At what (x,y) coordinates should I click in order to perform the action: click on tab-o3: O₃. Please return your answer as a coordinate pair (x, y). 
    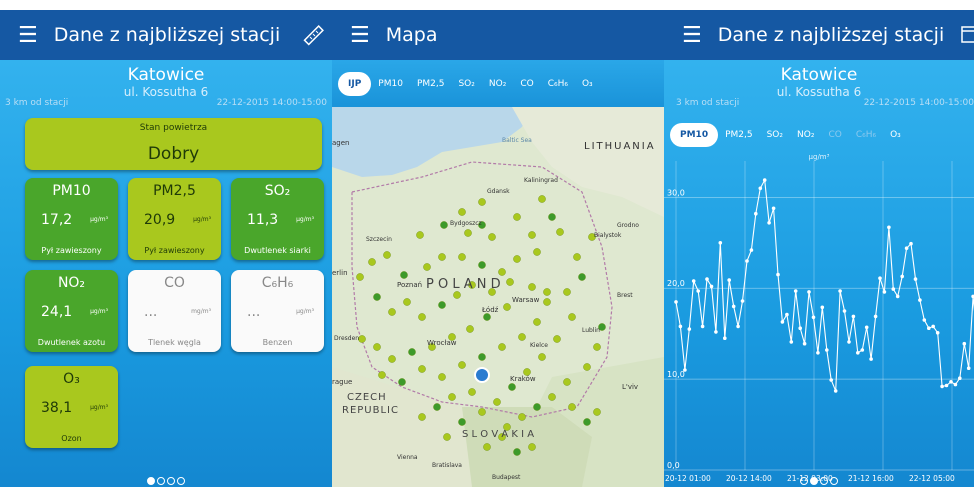
    Looking at the image, I should click on (895, 135).